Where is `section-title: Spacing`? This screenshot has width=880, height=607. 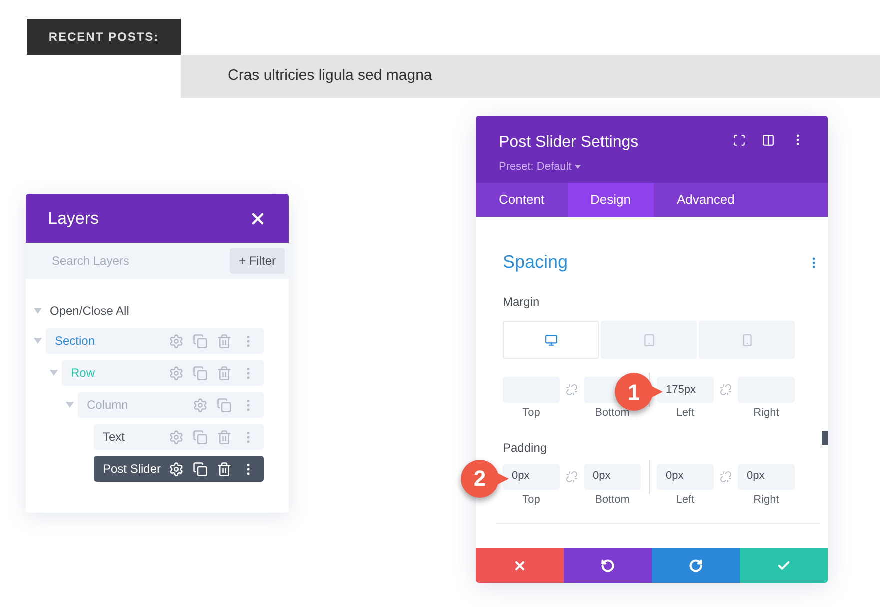
section-title: Spacing is located at coordinates (535, 262).